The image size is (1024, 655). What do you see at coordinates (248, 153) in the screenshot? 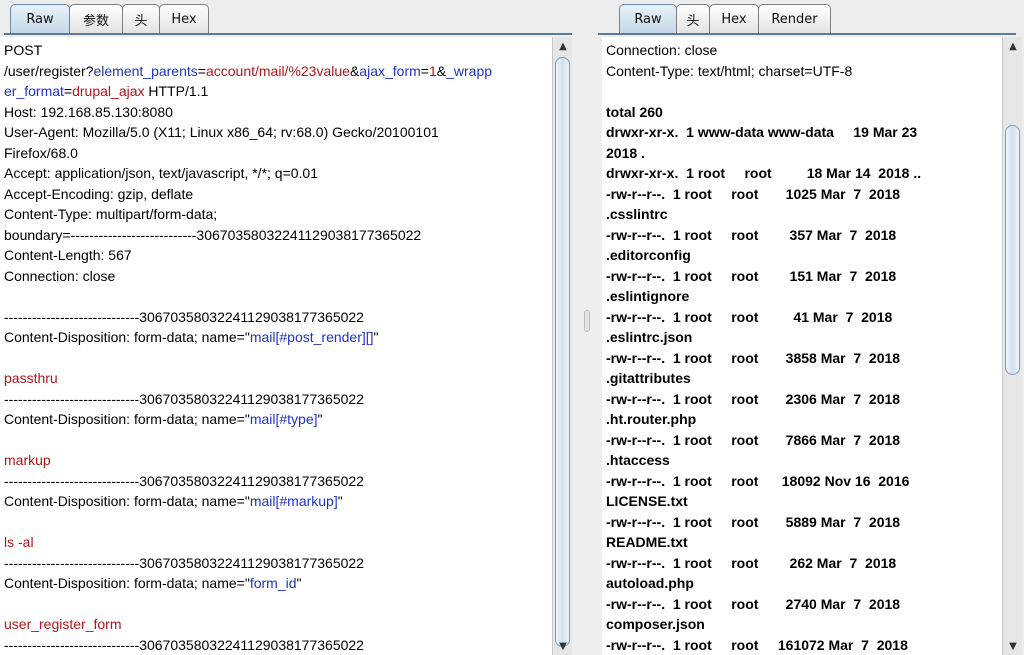
I see `request-line: Firefox/68.0` at bounding box center [248, 153].